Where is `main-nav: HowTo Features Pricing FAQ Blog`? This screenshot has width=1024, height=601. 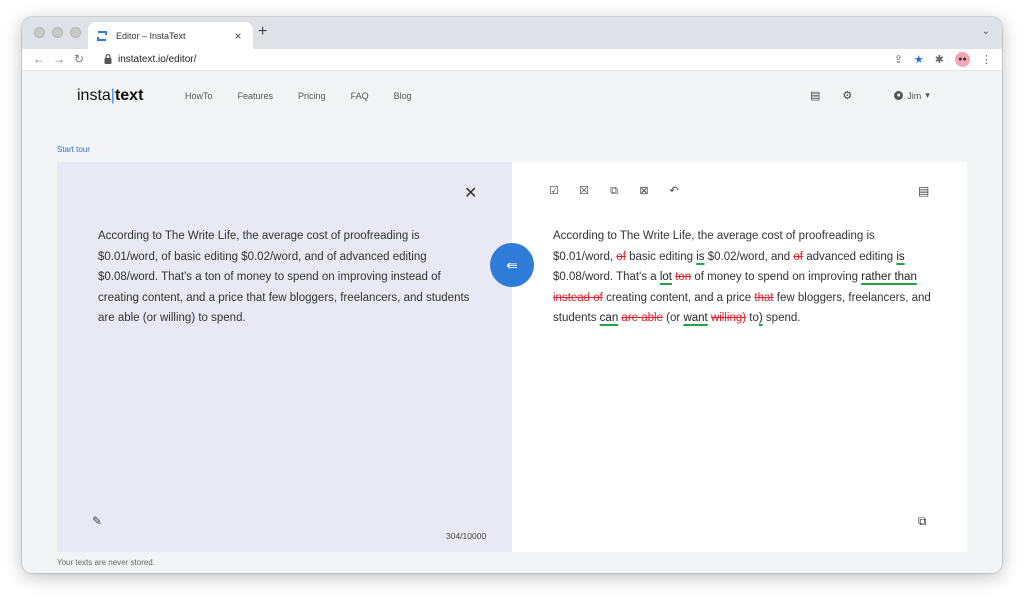
main-nav: HowTo Features Pricing FAQ Blog is located at coordinates (298, 96).